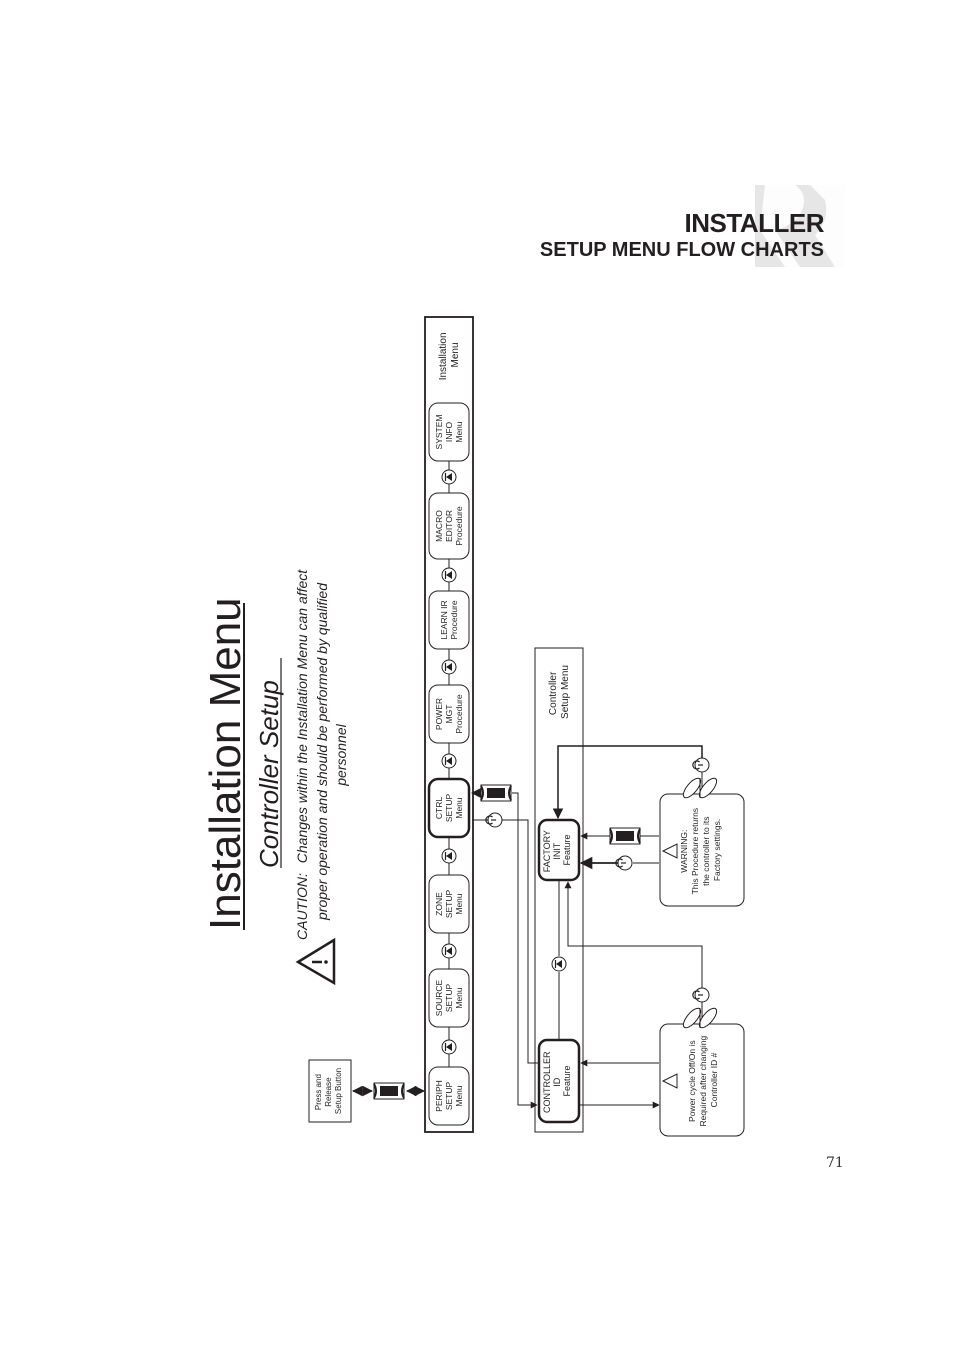 The image size is (954, 1351). What do you see at coordinates (714, 1079) in the screenshot?
I see `power-cycle-line-3: Controller ID #` at bounding box center [714, 1079].